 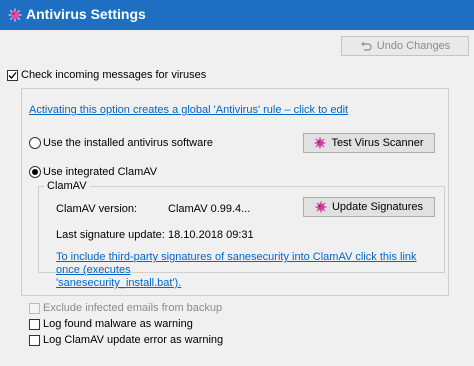 I want to click on sanesecurity-link-line2: 'sanesecurity_install.bat')., so click(x=119, y=283).